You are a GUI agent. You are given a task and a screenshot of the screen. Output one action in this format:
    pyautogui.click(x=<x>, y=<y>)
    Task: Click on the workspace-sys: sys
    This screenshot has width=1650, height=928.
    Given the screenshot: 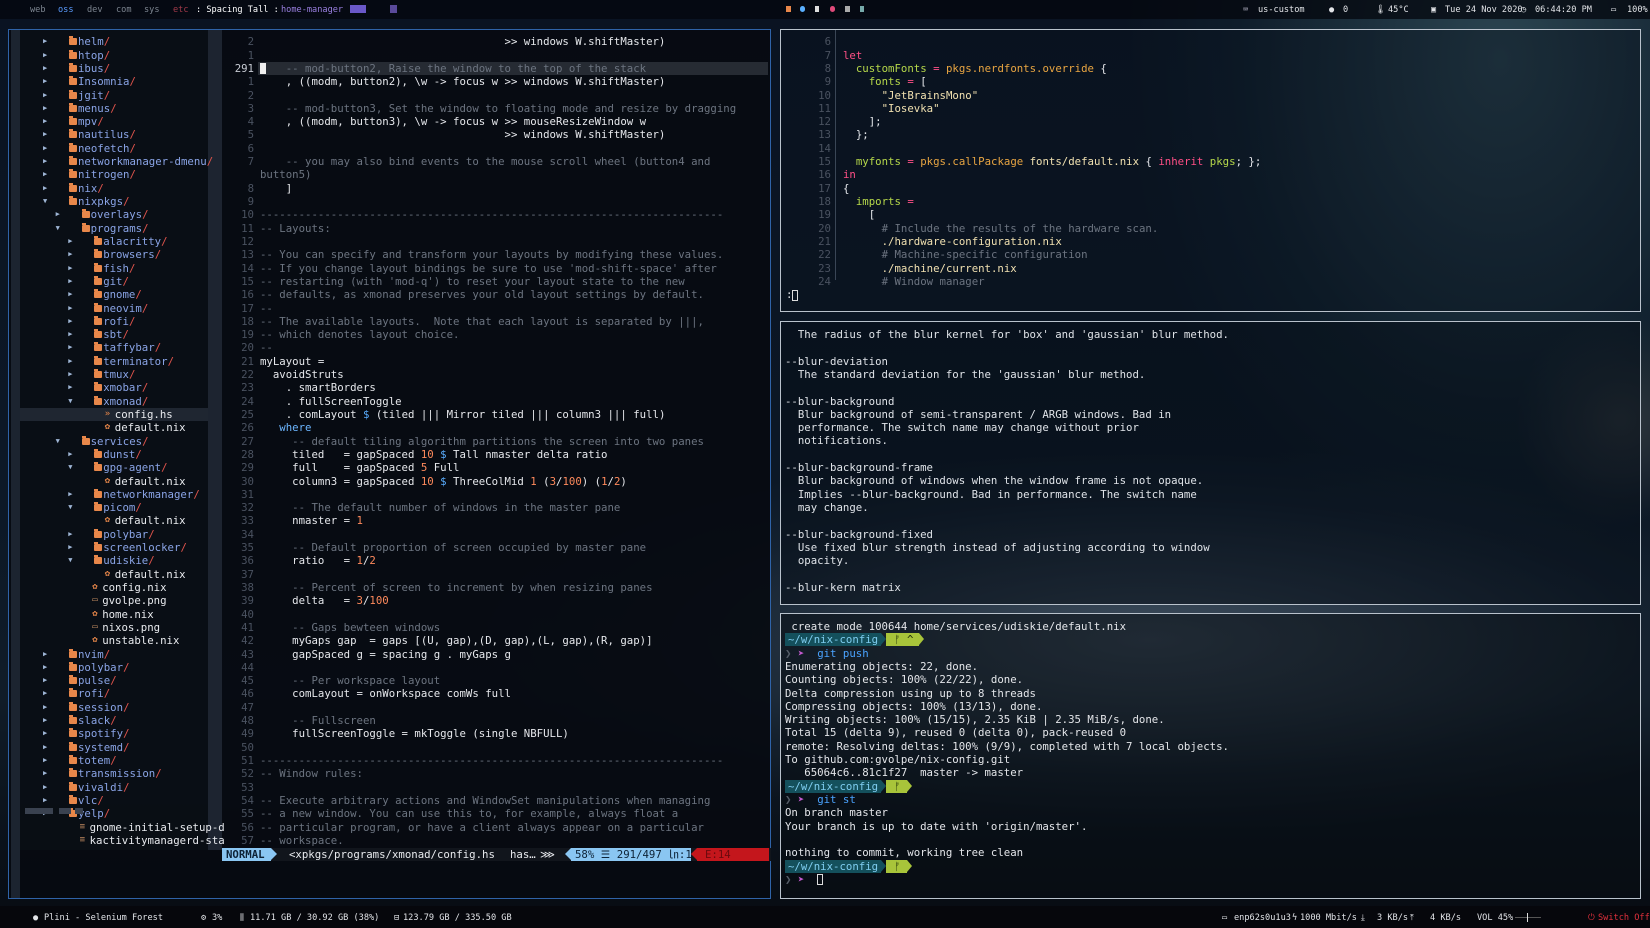 What is the action you would take?
    pyautogui.click(x=152, y=10)
    